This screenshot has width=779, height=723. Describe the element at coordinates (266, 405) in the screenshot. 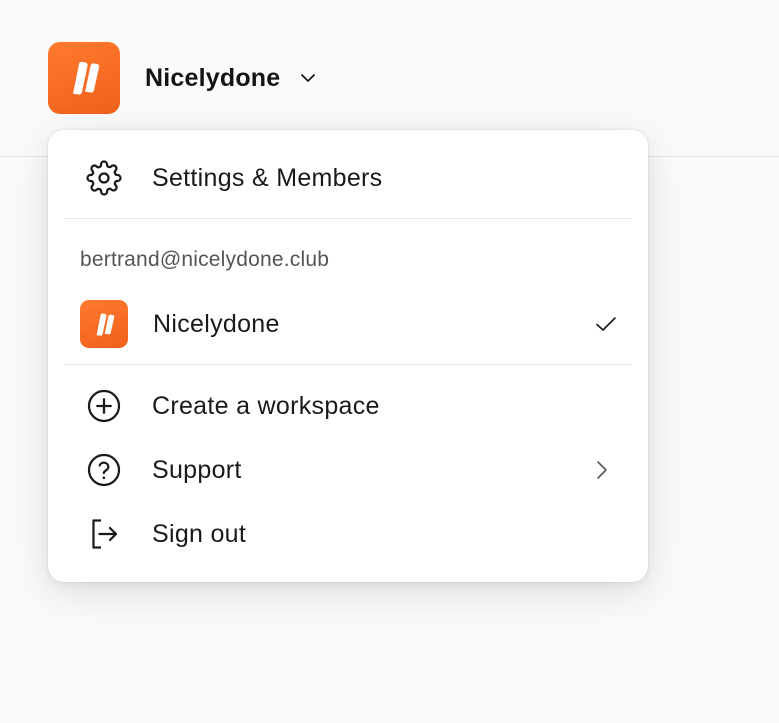

I see `create-workspace-label: Create a workspace` at that location.